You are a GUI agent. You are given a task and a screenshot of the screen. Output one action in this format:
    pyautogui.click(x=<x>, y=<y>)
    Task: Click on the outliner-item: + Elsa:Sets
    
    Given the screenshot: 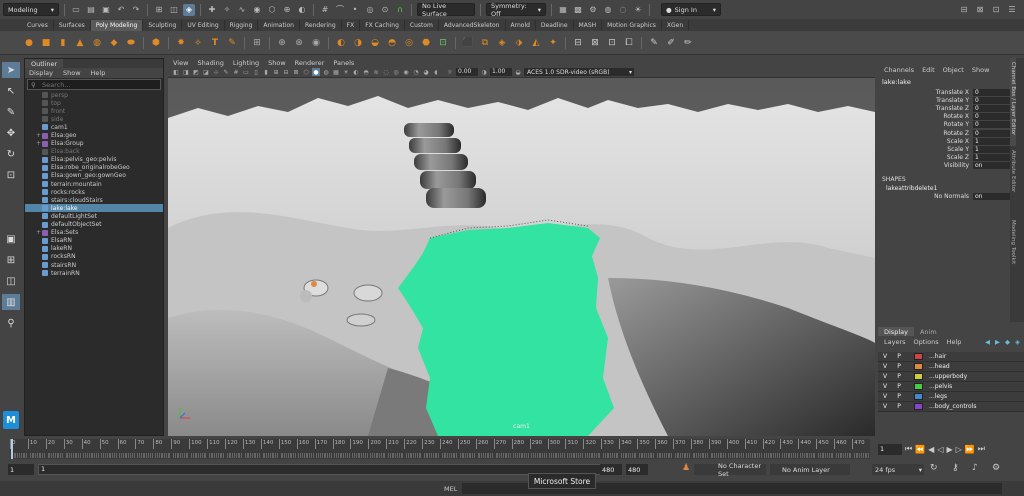 What is the action you would take?
    pyautogui.click(x=94, y=233)
    